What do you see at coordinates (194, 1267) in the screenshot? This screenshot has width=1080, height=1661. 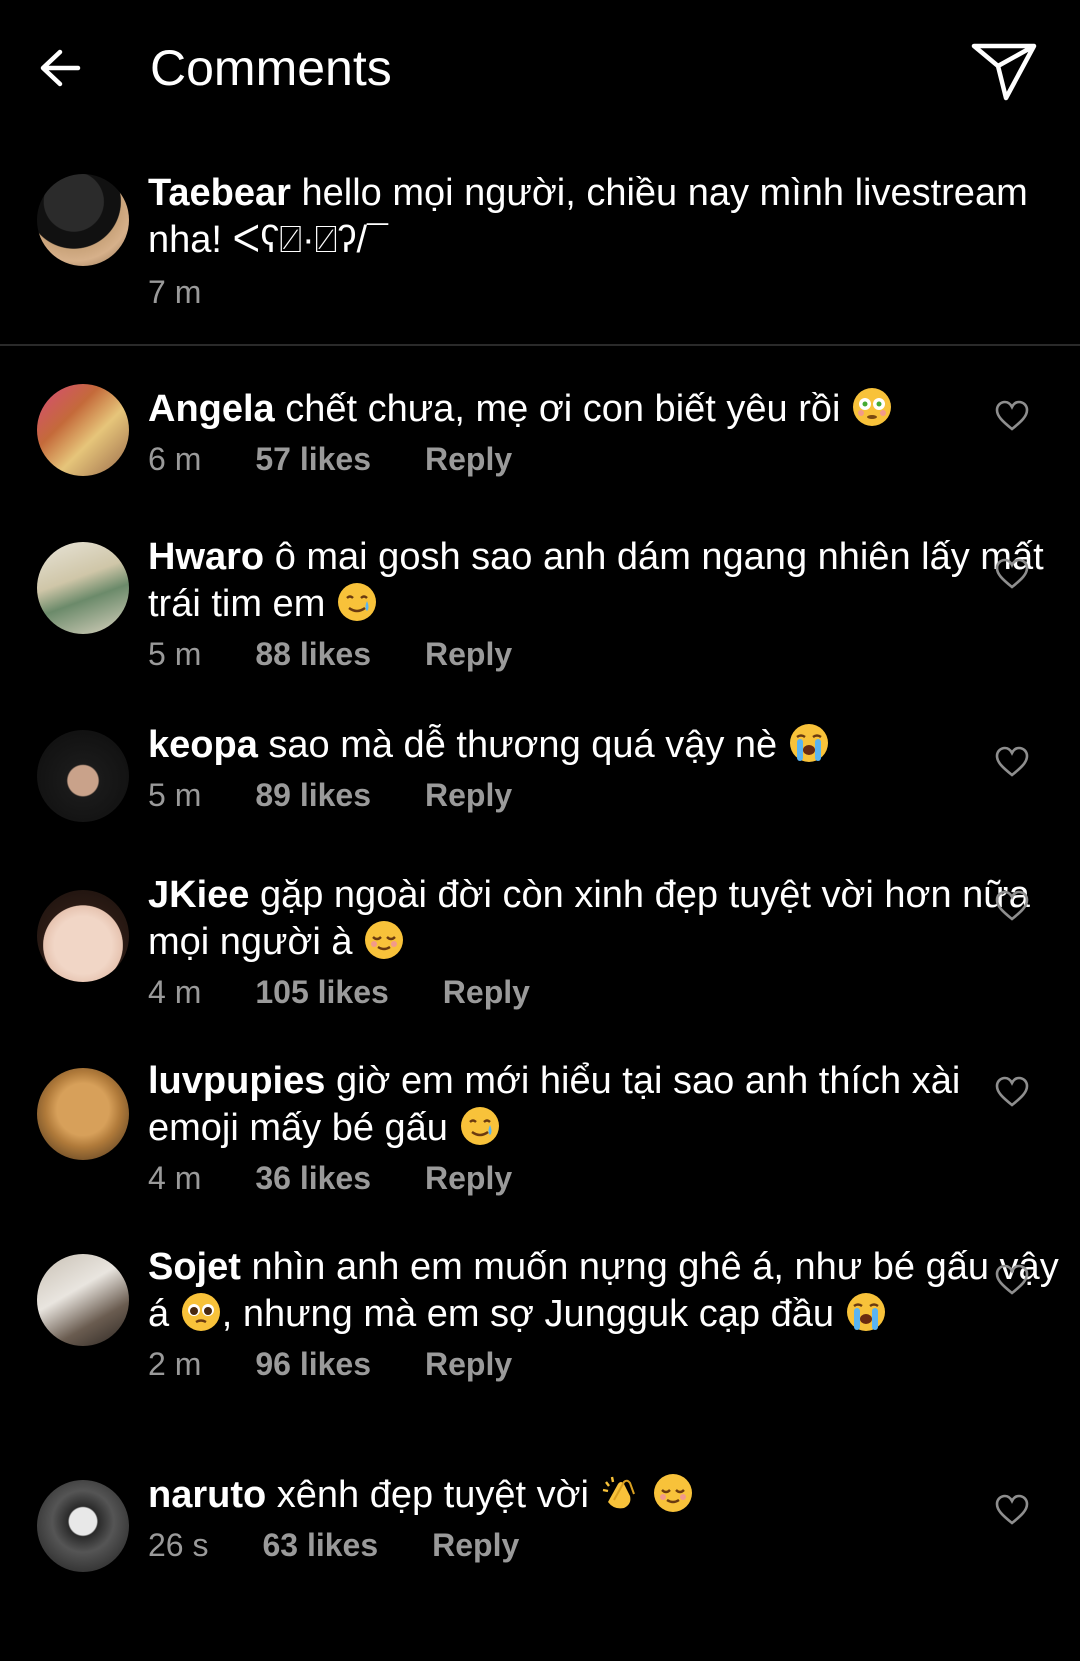 I see `comment-username: Sojet` at bounding box center [194, 1267].